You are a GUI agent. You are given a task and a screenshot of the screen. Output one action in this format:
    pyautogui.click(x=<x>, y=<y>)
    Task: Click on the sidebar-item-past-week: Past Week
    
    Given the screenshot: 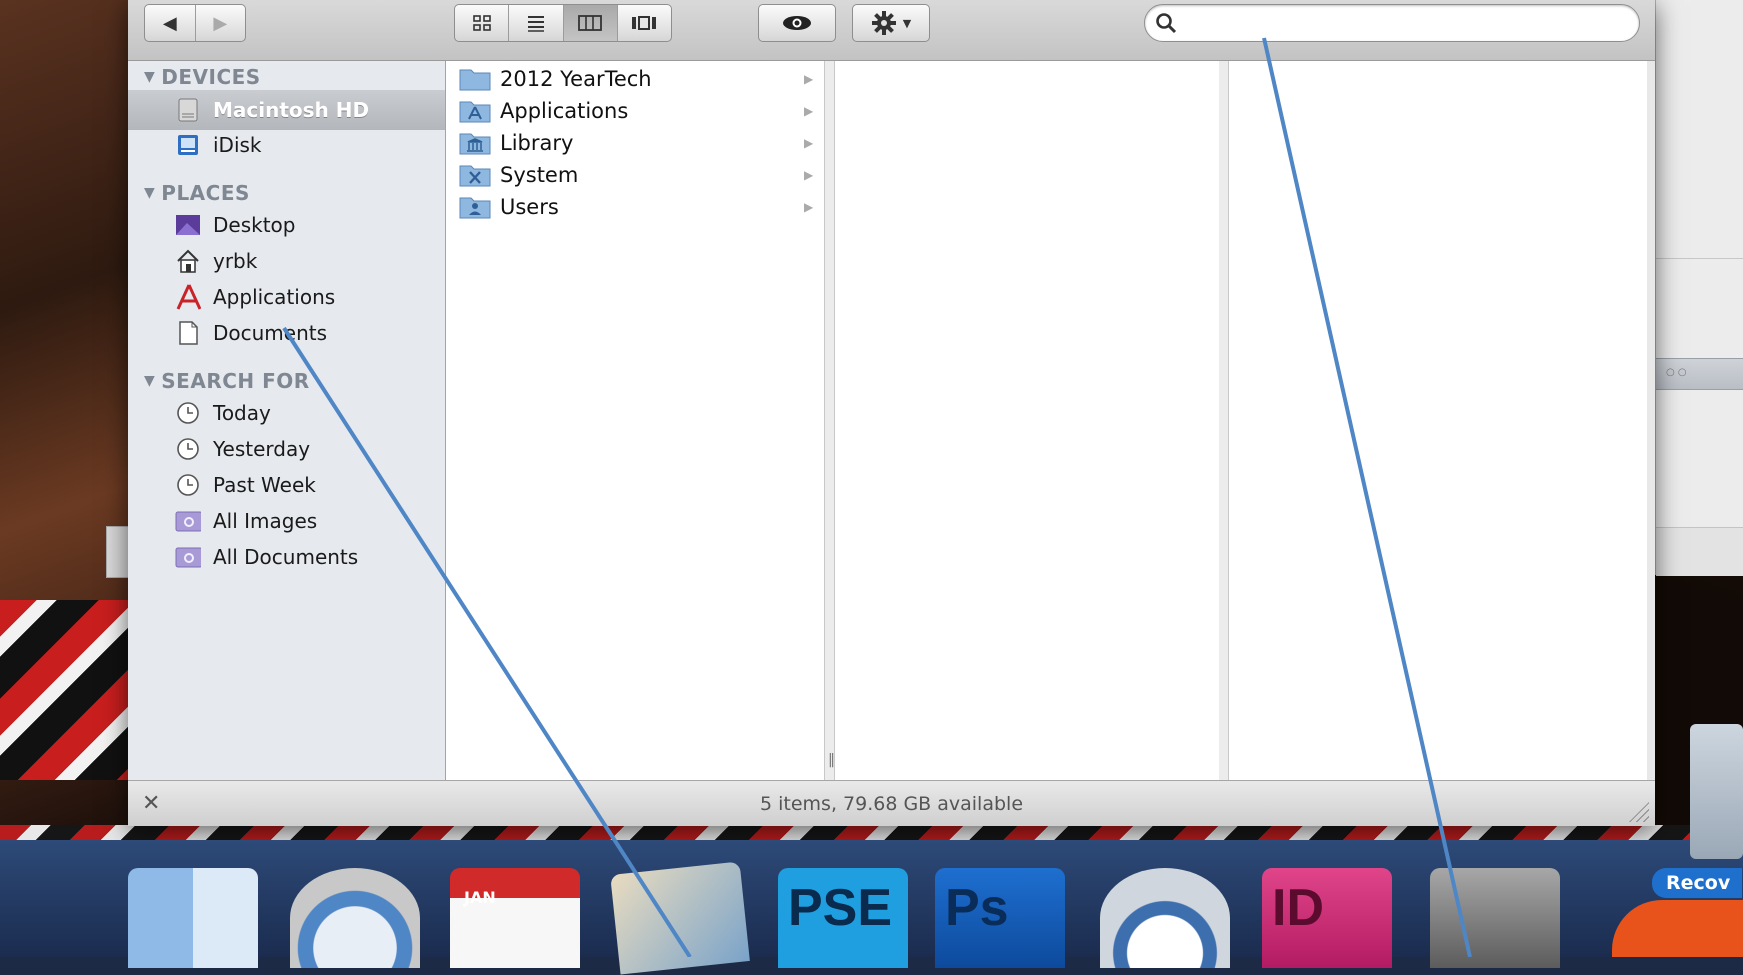 What is the action you would take?
    pyautogui.click(x=286, y=485)
    